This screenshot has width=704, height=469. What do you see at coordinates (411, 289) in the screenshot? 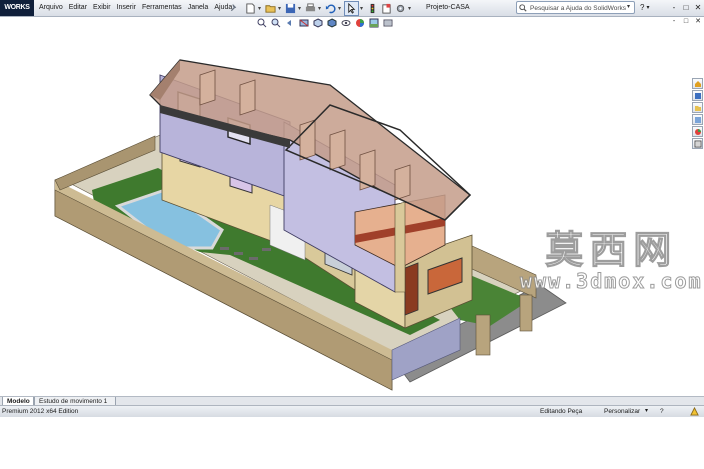
I see `door-front` at bounding box center [411, 289].